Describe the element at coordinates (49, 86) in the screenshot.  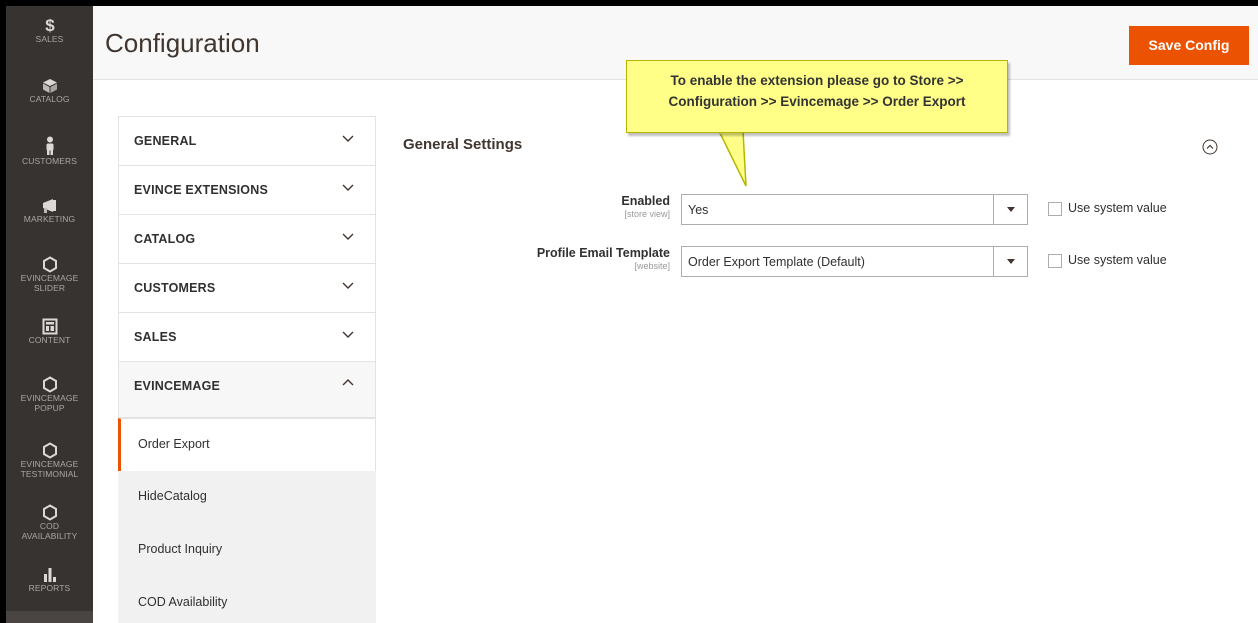
I see `cube-icon` at that location.